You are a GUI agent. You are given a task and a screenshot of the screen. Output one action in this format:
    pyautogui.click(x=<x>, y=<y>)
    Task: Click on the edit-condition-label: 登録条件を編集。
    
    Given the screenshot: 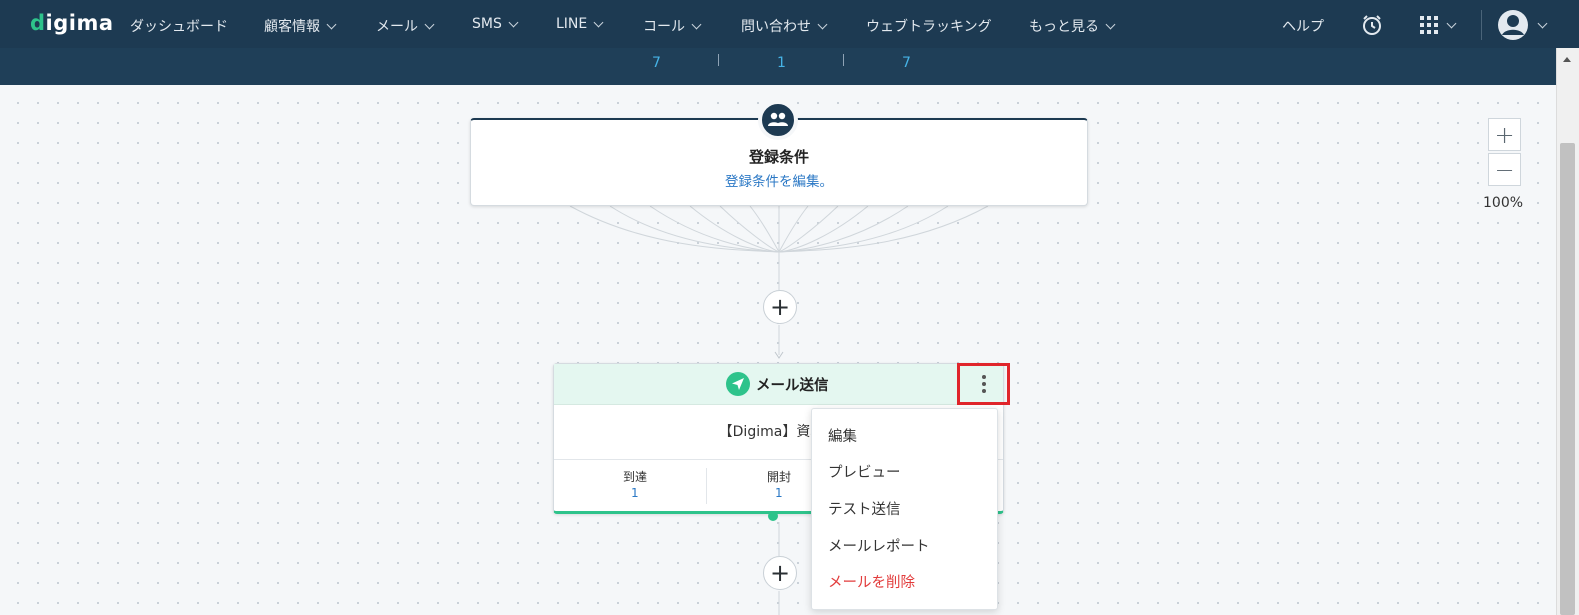 What is the action you would take?
    pyautogui.click(x=779, y=182)
    